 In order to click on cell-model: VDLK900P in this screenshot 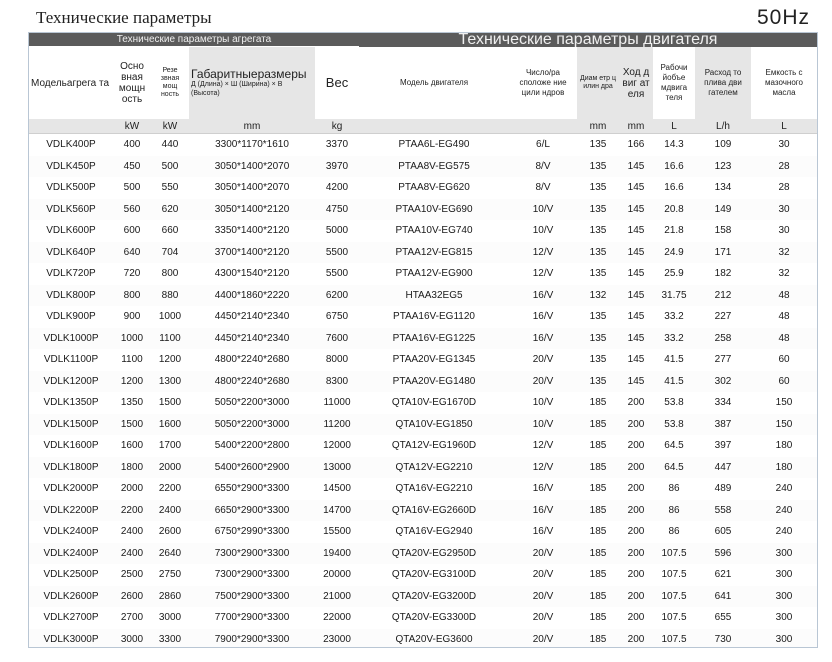, I will do `click(71, 317)`.